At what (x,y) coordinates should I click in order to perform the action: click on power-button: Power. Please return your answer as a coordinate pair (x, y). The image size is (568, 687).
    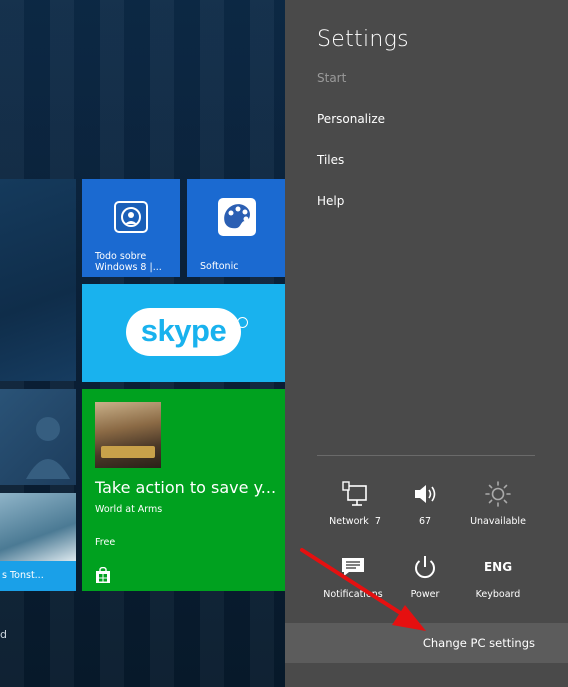
    Looking at the image, I should click on (425, 576).